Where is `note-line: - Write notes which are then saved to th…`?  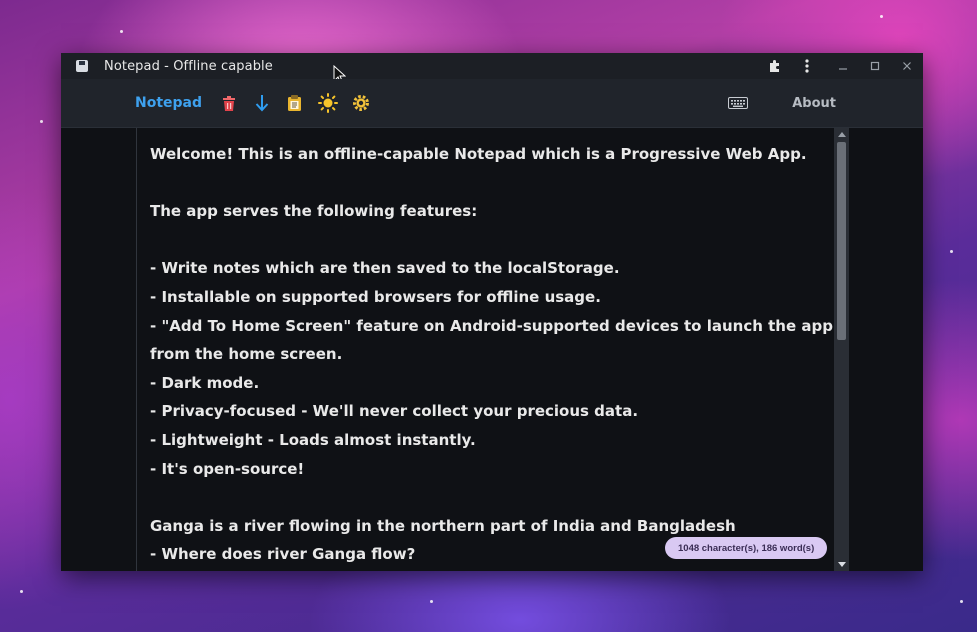
note-line: - Write notes which are then saved to th… is located at coordinates (385, 268).